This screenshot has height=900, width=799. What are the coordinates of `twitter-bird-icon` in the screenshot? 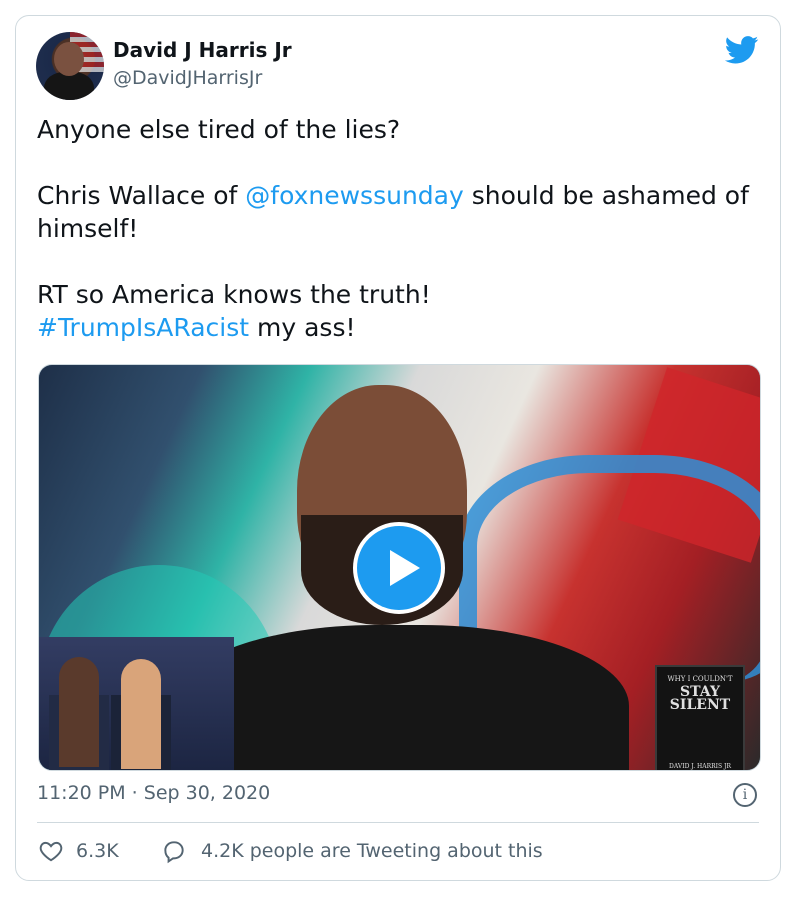 It's located at (742, 50).